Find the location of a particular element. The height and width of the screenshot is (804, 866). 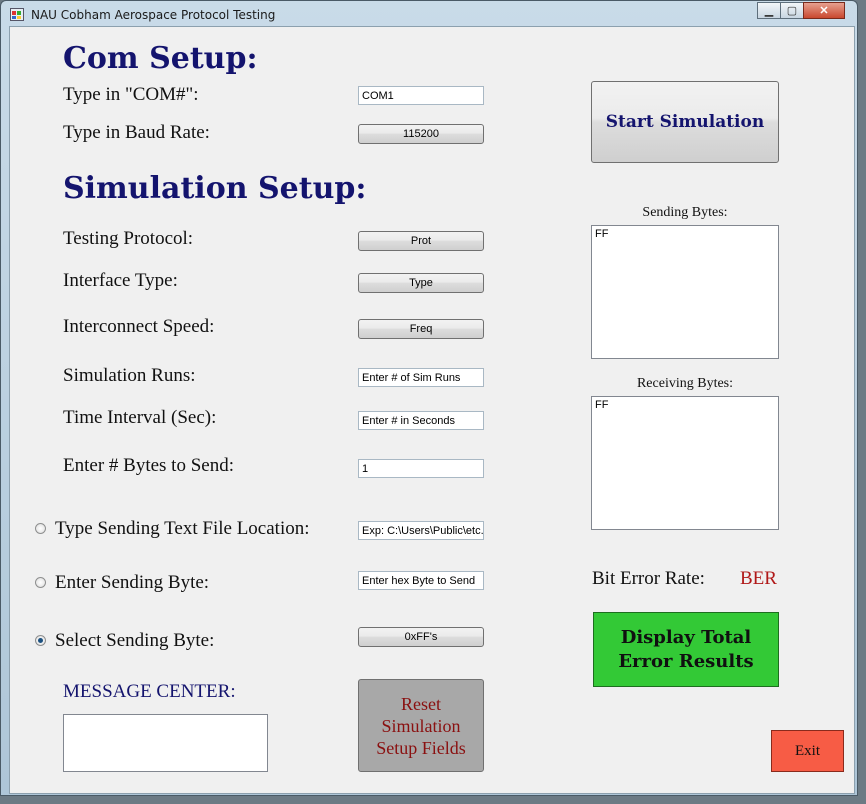

enter-byte-radio is located at coordinates (40, 582).